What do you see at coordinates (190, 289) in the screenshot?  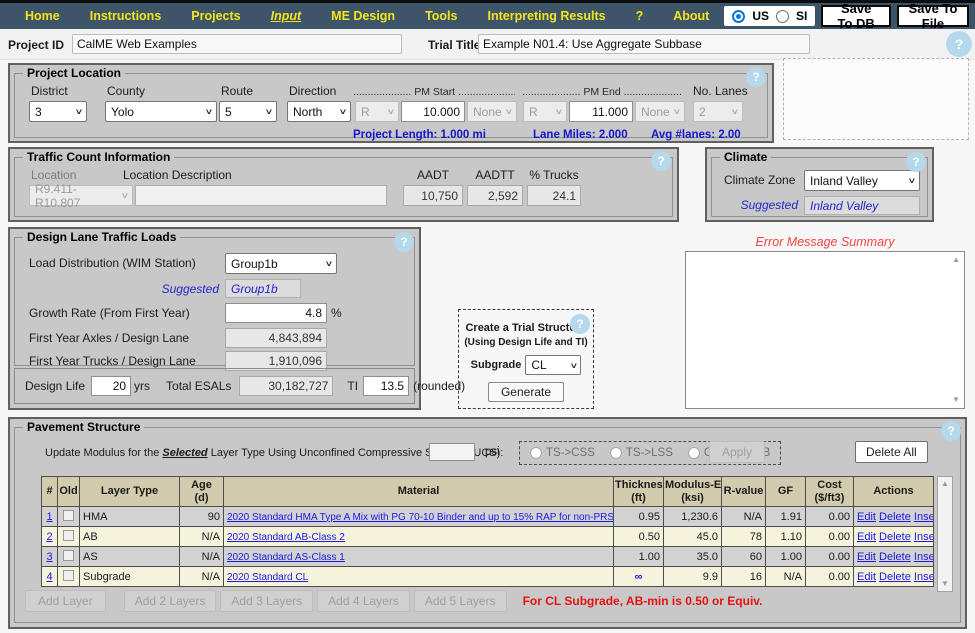 I see `wim-suggested-label: Suggested` at bounding box center [190, 289].